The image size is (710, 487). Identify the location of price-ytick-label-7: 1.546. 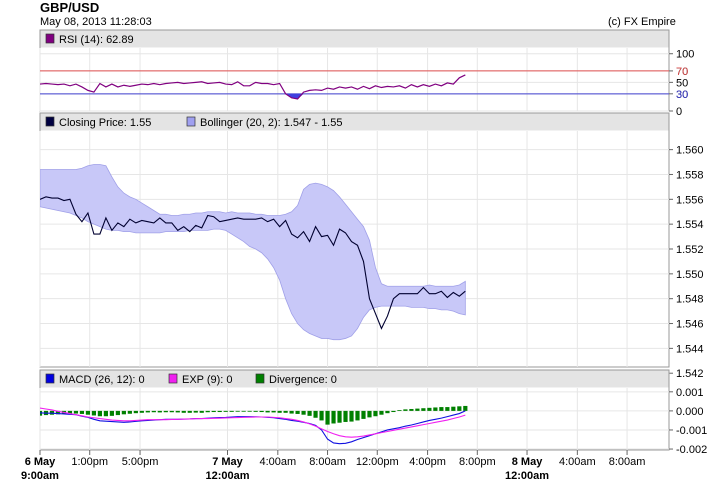
(690, 325).